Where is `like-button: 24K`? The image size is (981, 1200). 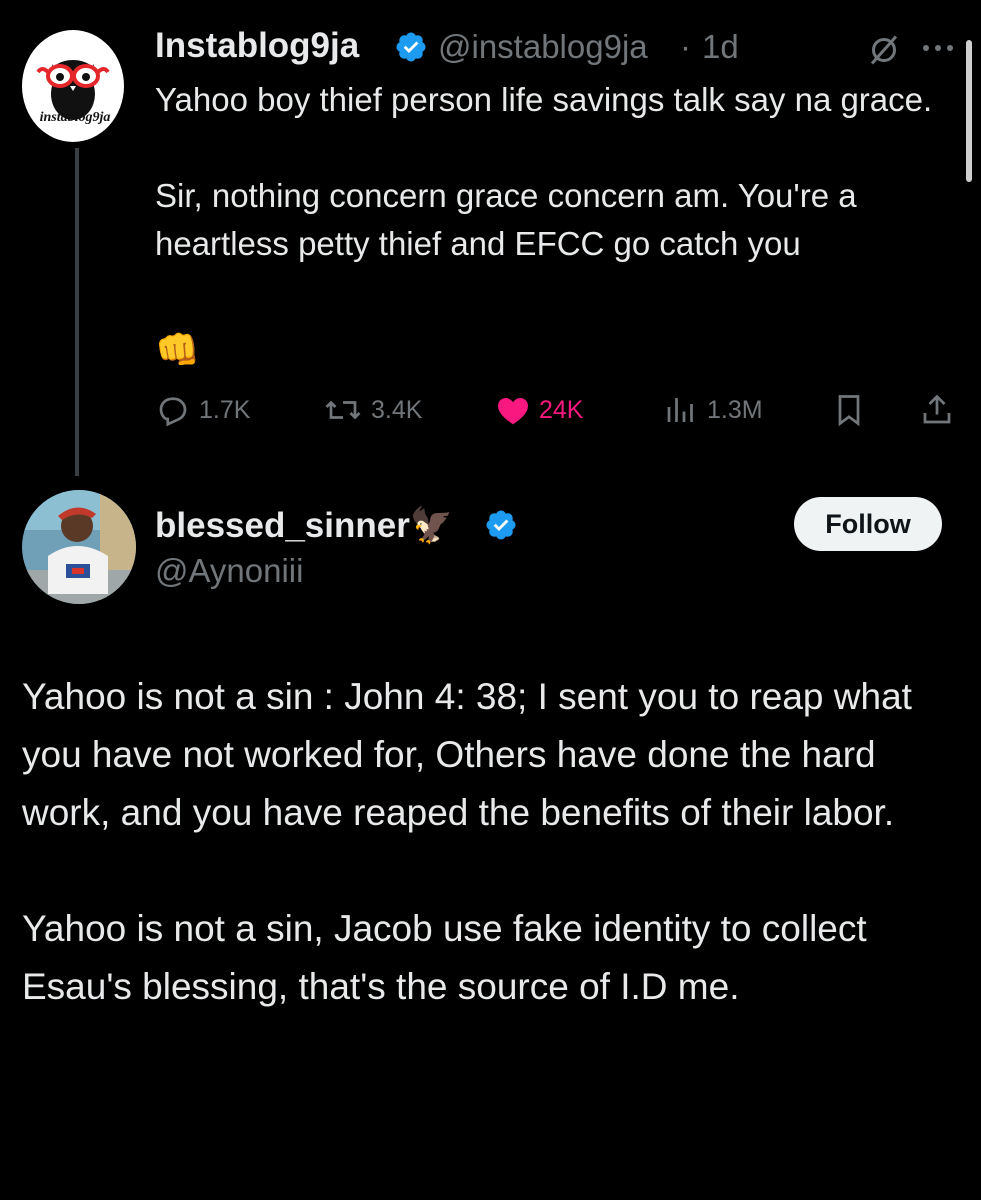
like-button: 24K is located at coordinates (539, 410).